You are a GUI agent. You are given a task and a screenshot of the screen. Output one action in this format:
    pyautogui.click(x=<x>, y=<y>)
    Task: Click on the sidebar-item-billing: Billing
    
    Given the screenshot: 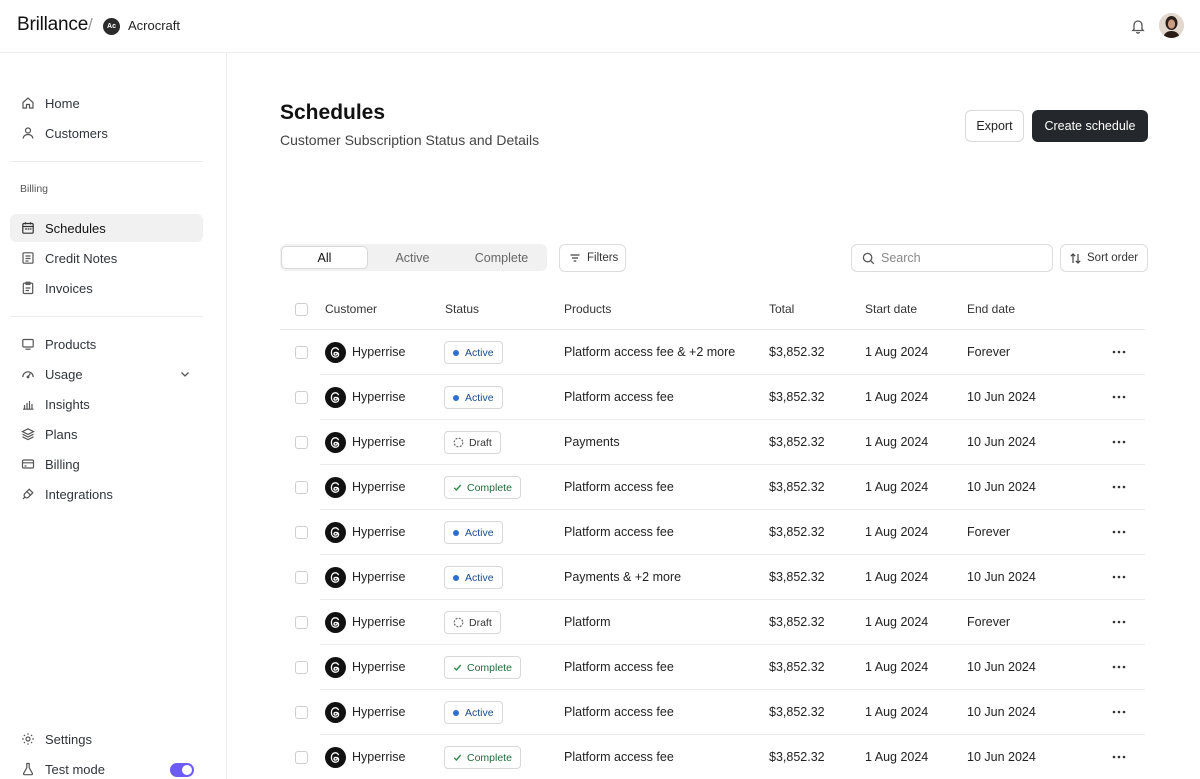 What is the action you would take?
    pyautogui.click(x=106, y=464)
    